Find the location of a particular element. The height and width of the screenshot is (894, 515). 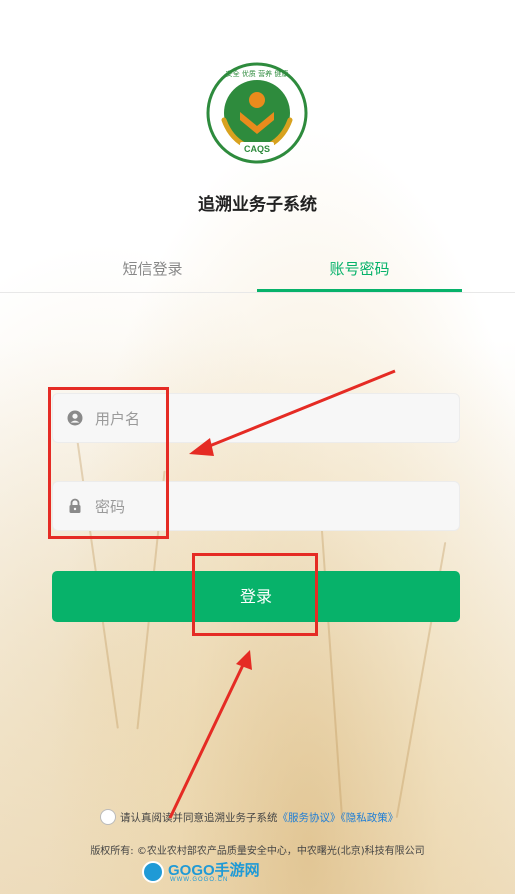

annotation-box-login is located at coordinates (255, 594).